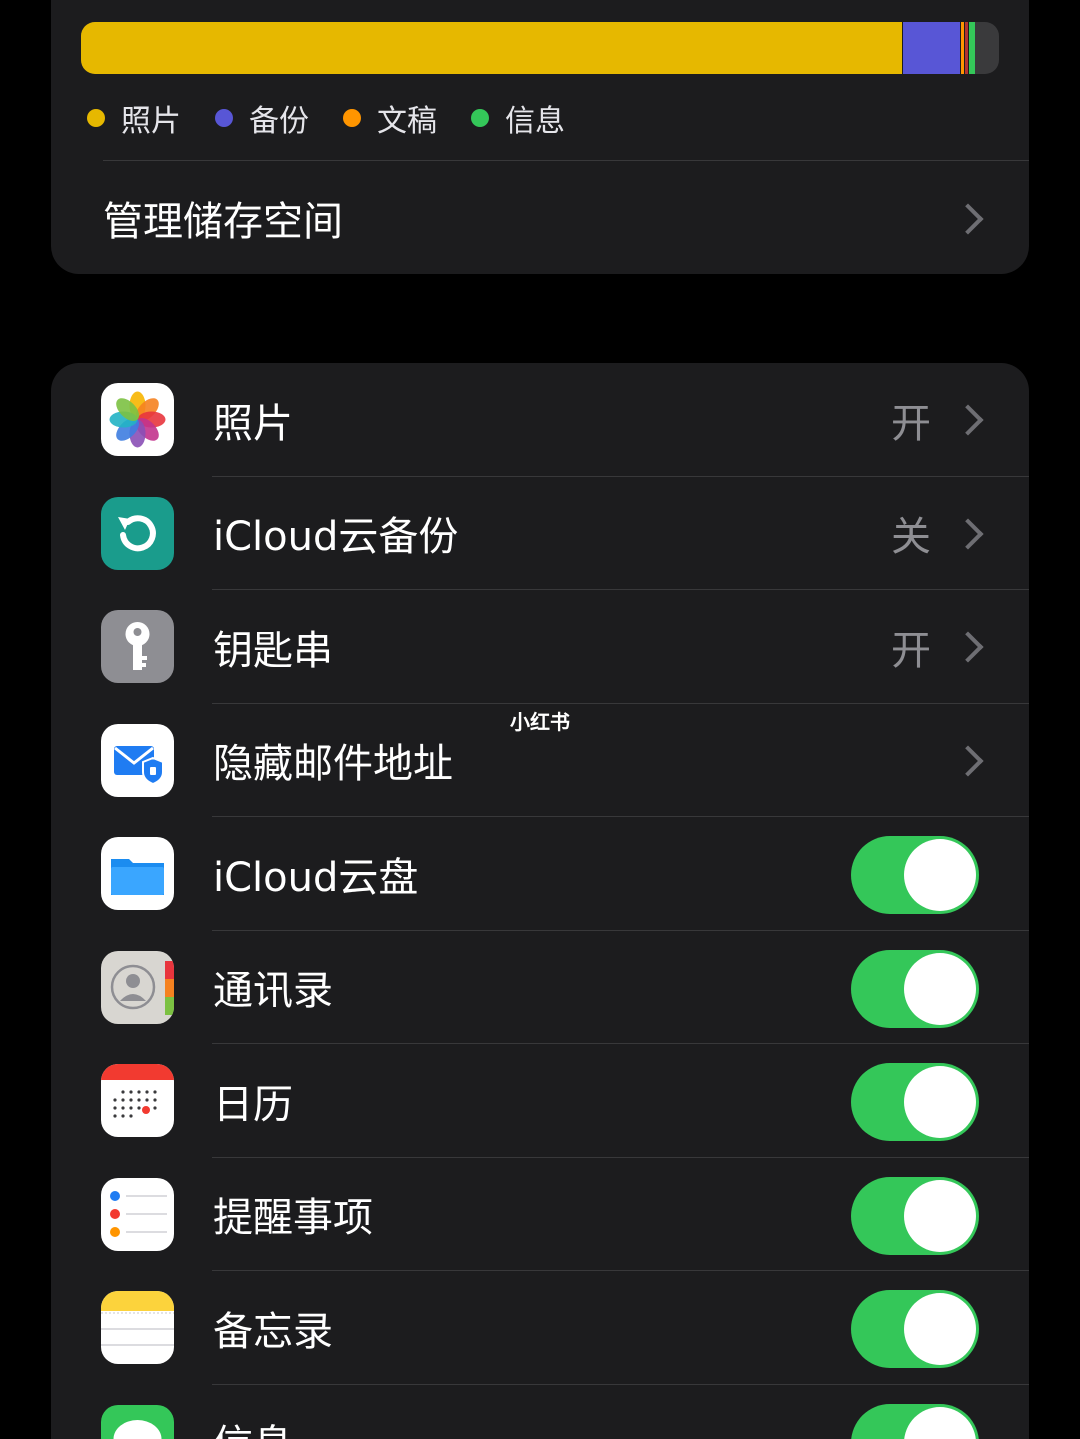 This screenshot has width=1080, height=1439. I want to click on hide-my-email-icon, so click(137, 760).